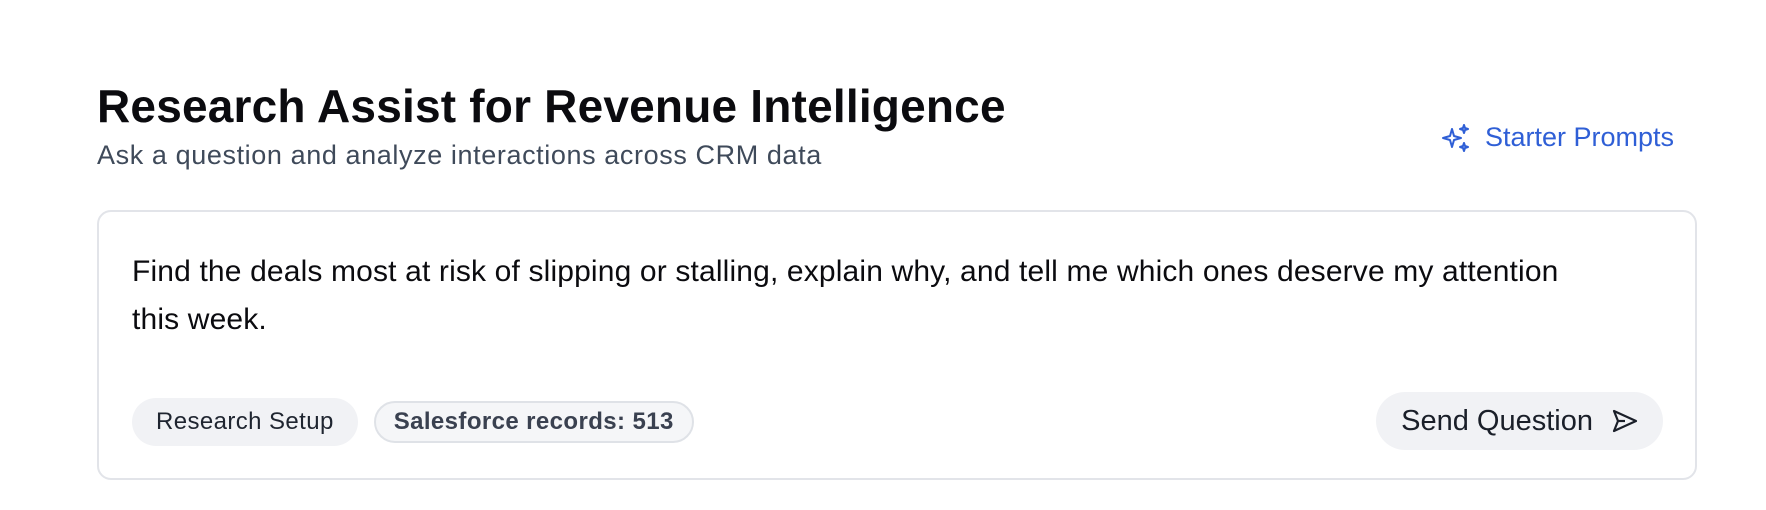 The image size is (1766, 510). What do you see at coordinates (245, 422) in the screenshot?
I see `research-setup-button: Research Setup` at bounding box center [245, 422].